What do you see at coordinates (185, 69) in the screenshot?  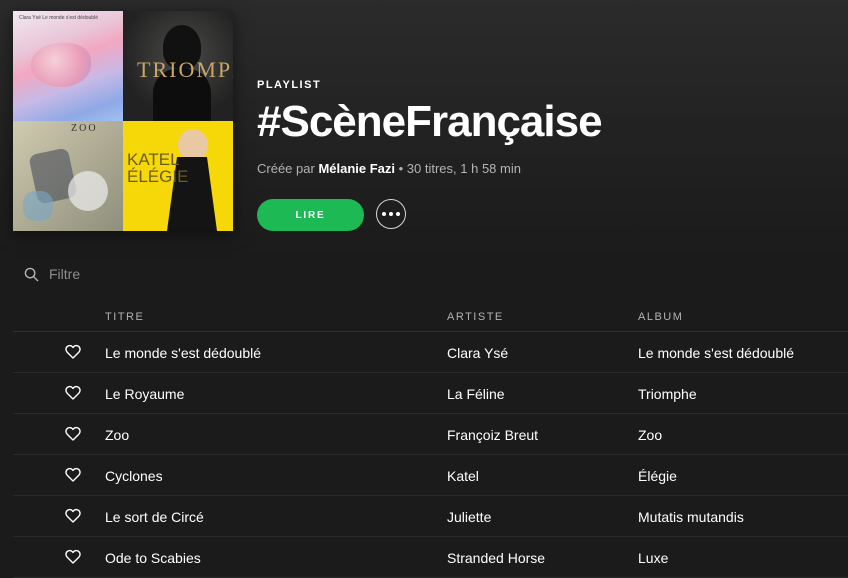 I see `cover-title-triomphe: TRIOMPHE` at bounding box center [185, 69].